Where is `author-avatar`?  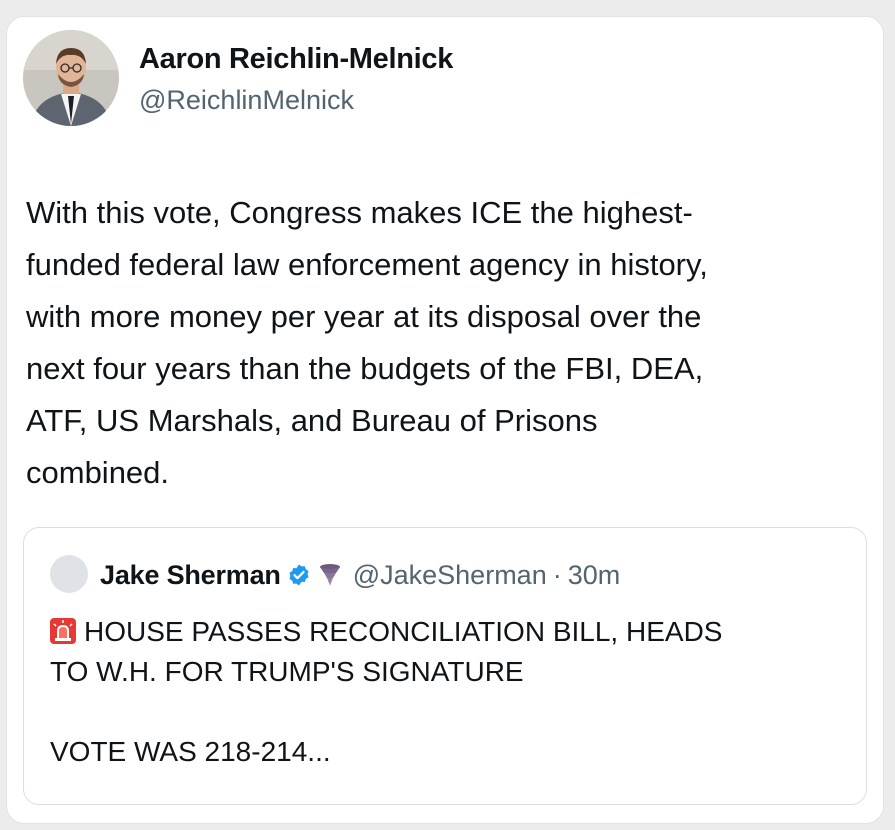
author-avatar is located at coordinates (71, 78).